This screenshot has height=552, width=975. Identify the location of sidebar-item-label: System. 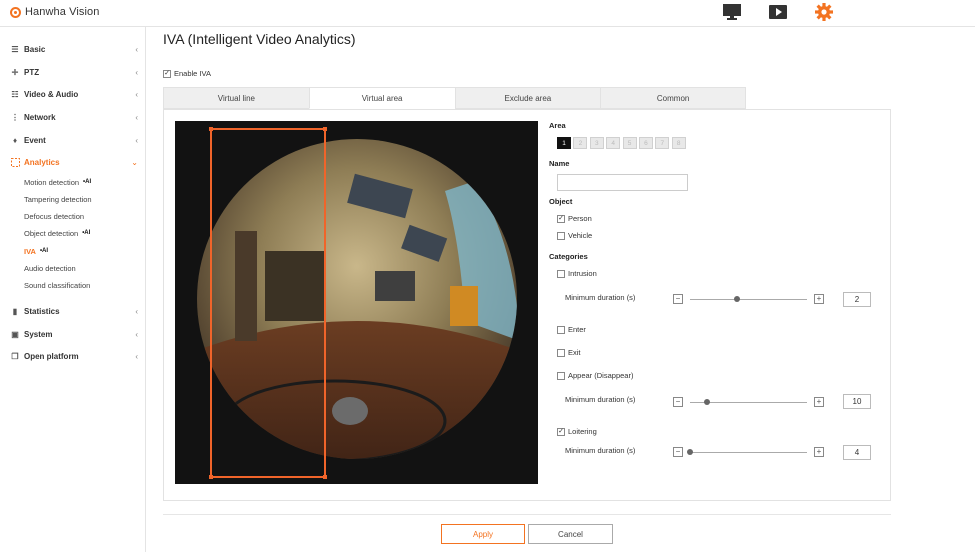
(38, 334).